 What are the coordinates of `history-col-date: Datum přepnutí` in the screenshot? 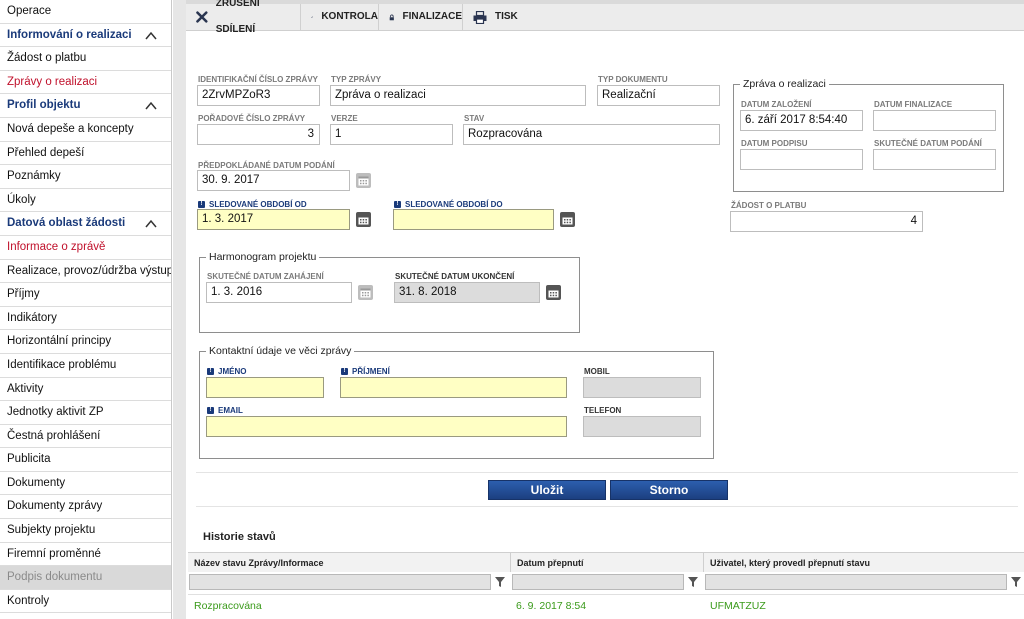 It's located at (607, 562).